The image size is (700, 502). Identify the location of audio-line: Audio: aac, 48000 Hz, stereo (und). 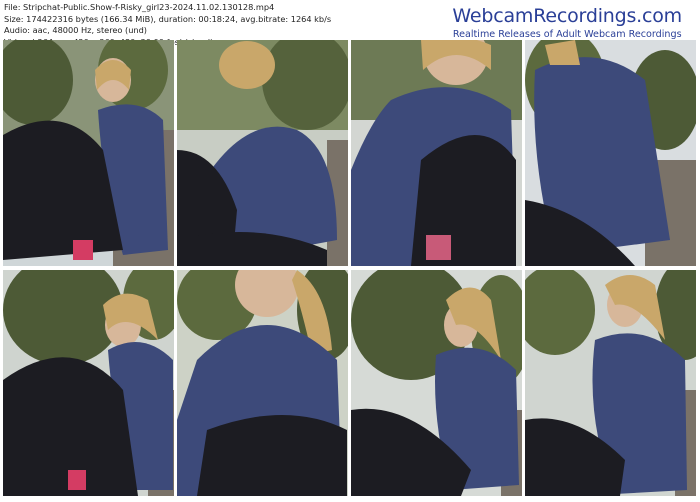
(75, 30).